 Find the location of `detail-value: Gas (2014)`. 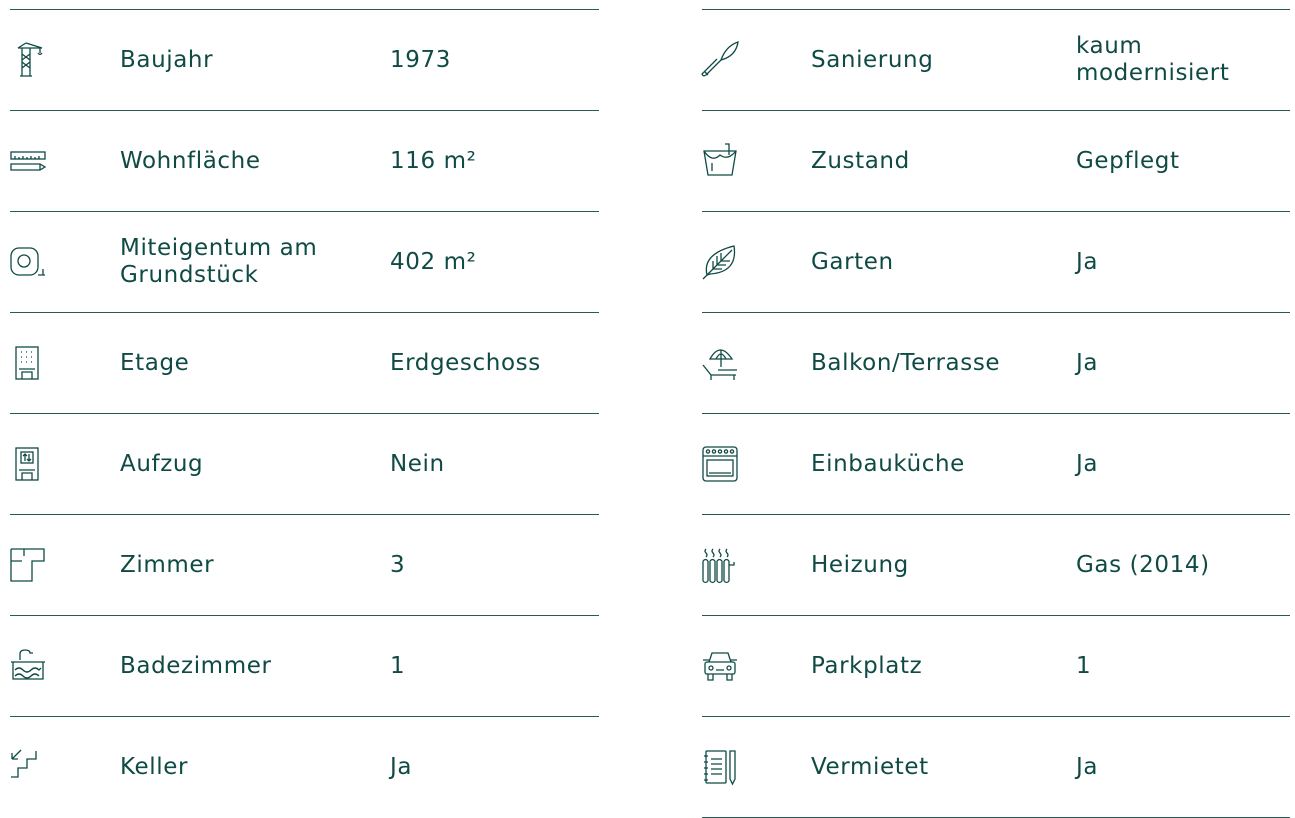

detail-value: Gas (2014) is located at coordinates (1143, 564).